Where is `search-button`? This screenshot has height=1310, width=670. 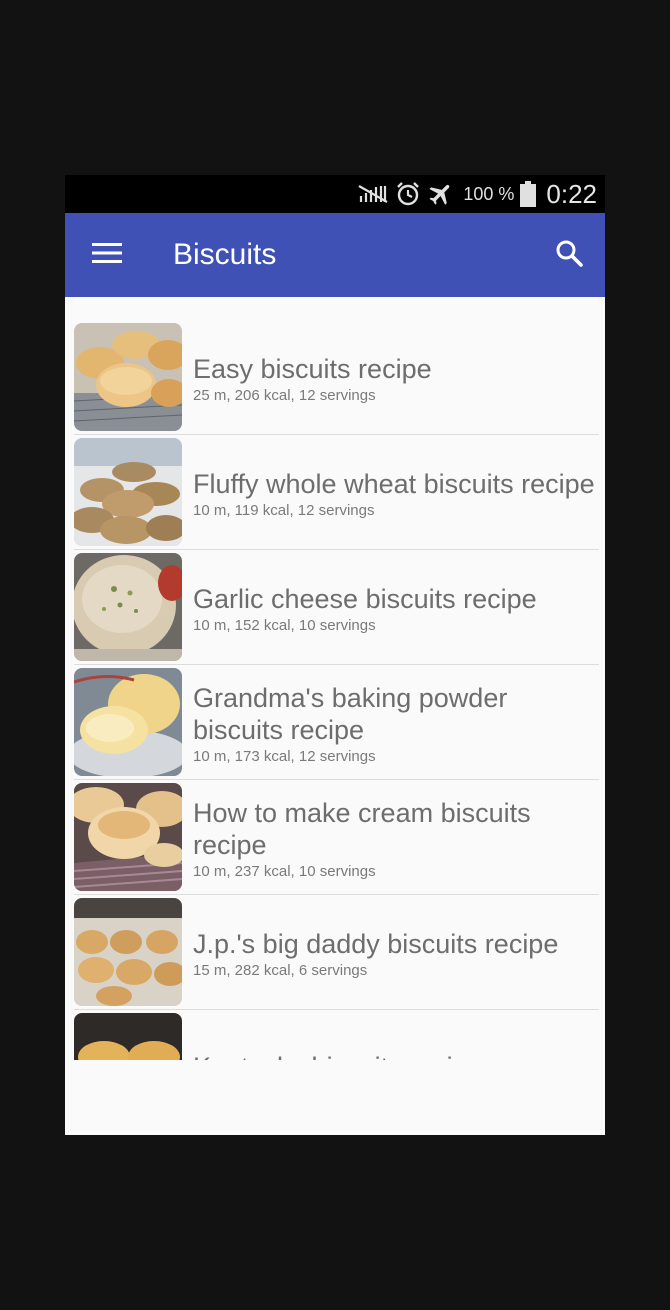 search-button is located at coordinates (569, 255).